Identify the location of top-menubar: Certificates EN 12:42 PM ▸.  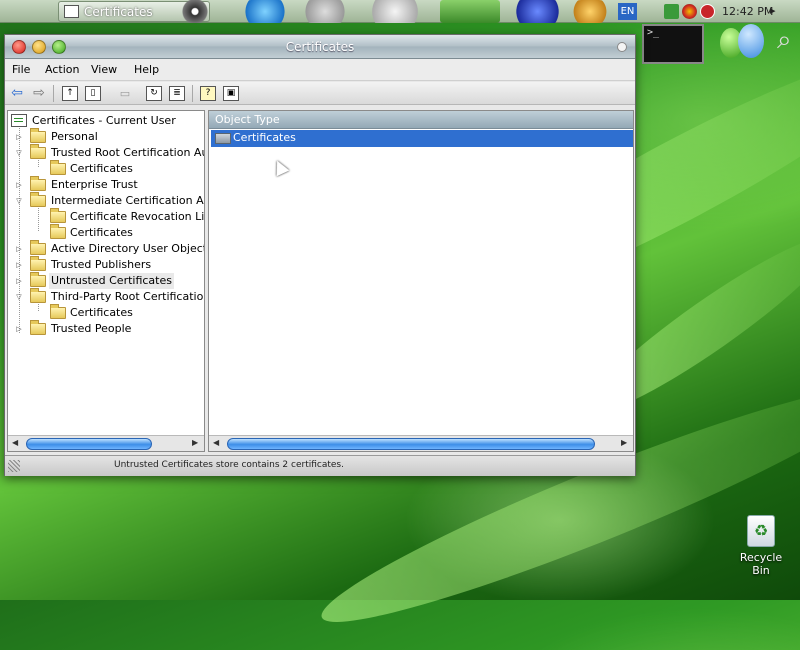
(400, 11).